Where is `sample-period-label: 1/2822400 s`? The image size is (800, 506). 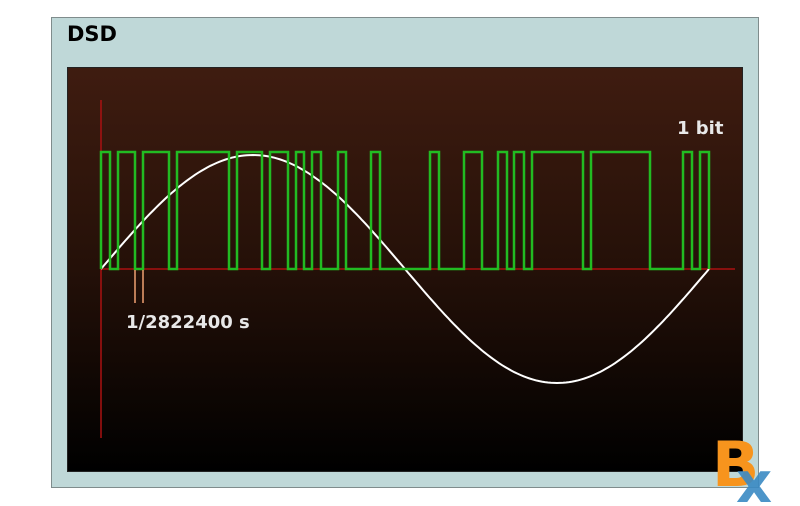
sample-period-label: 1/2822400 s is located at coordinates (188, 322).